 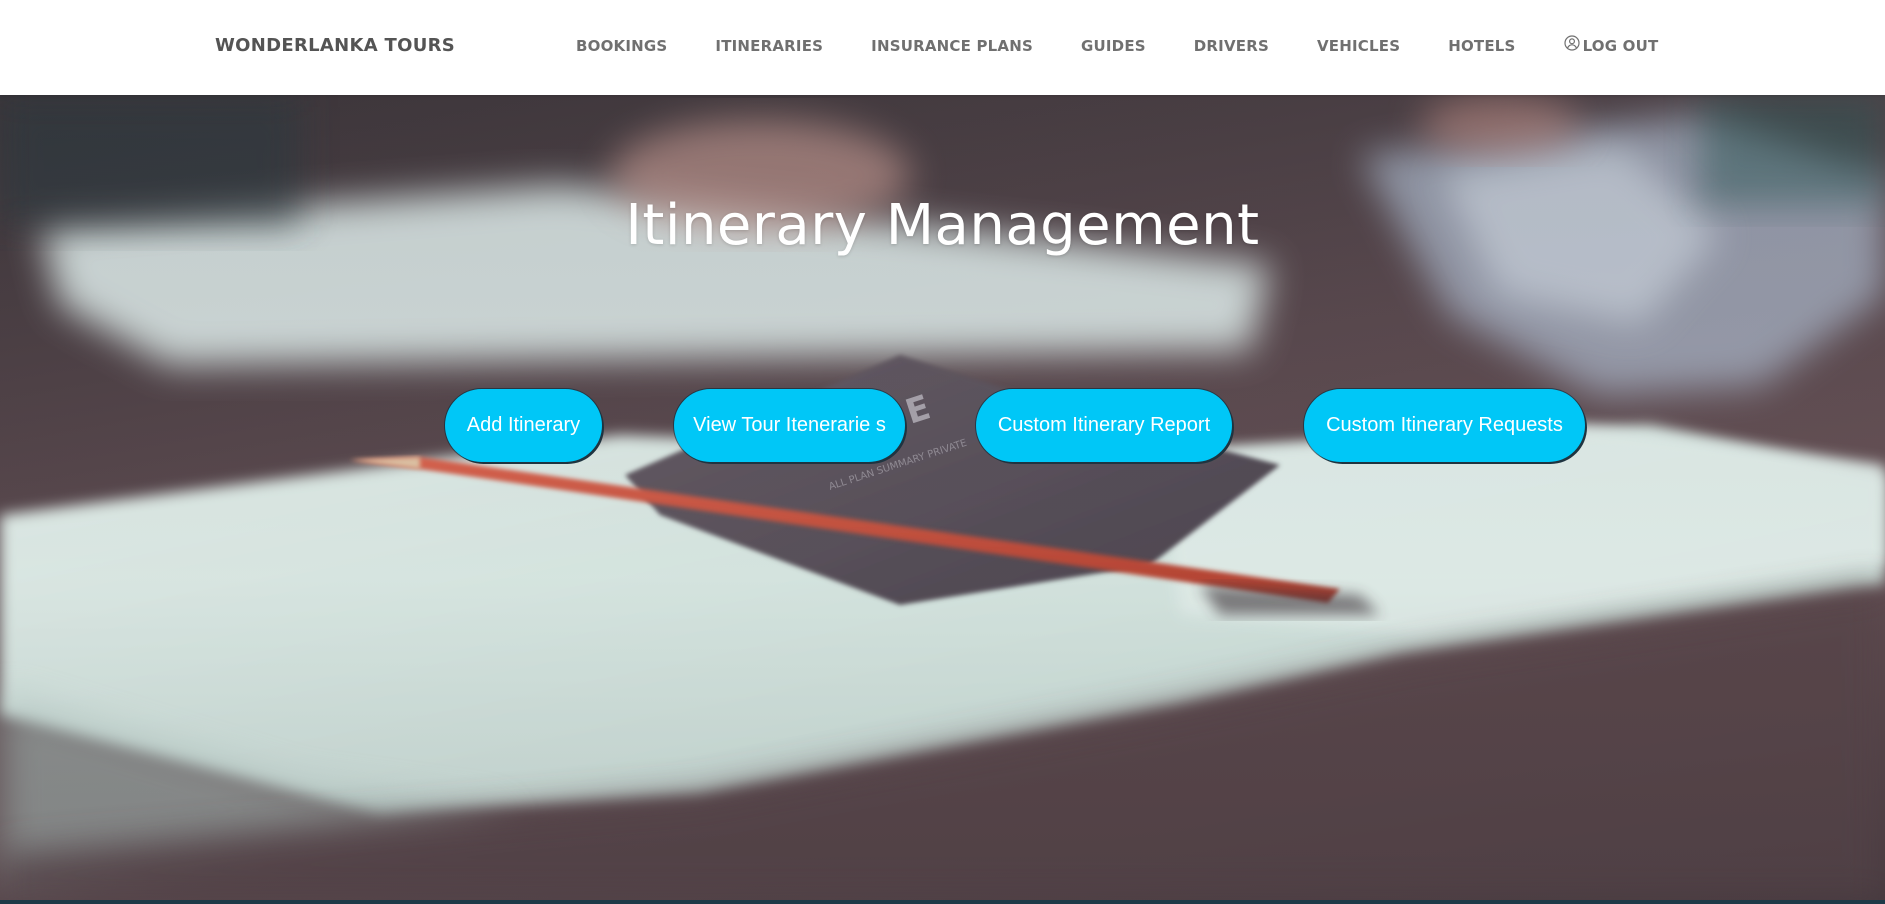 What do you see at coordinates (1444, 425) in the screenshot?
I see `custom-itinerary-requests-button: Custom Itinerary Requests` at bounding box center [1444, 425].